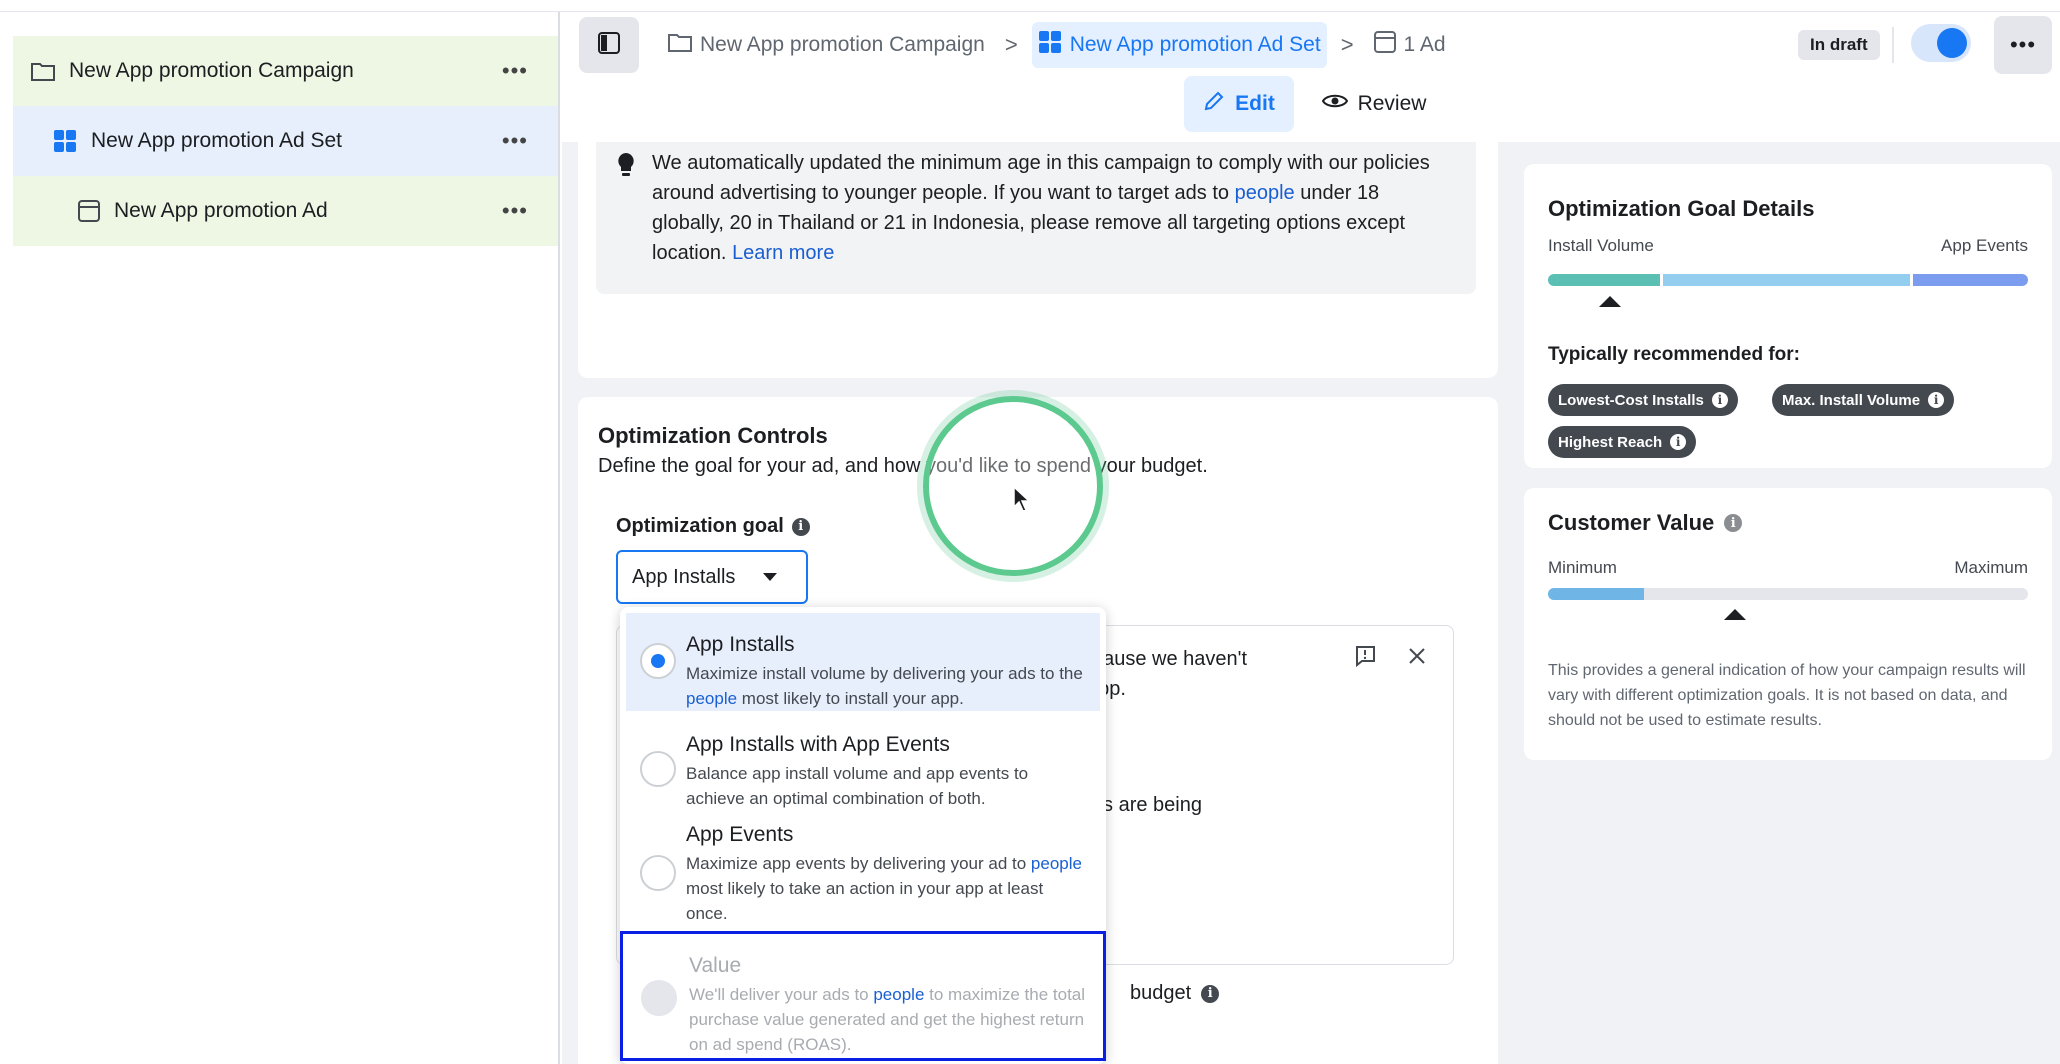  I want to click on radio-selected, so click(658, 661).